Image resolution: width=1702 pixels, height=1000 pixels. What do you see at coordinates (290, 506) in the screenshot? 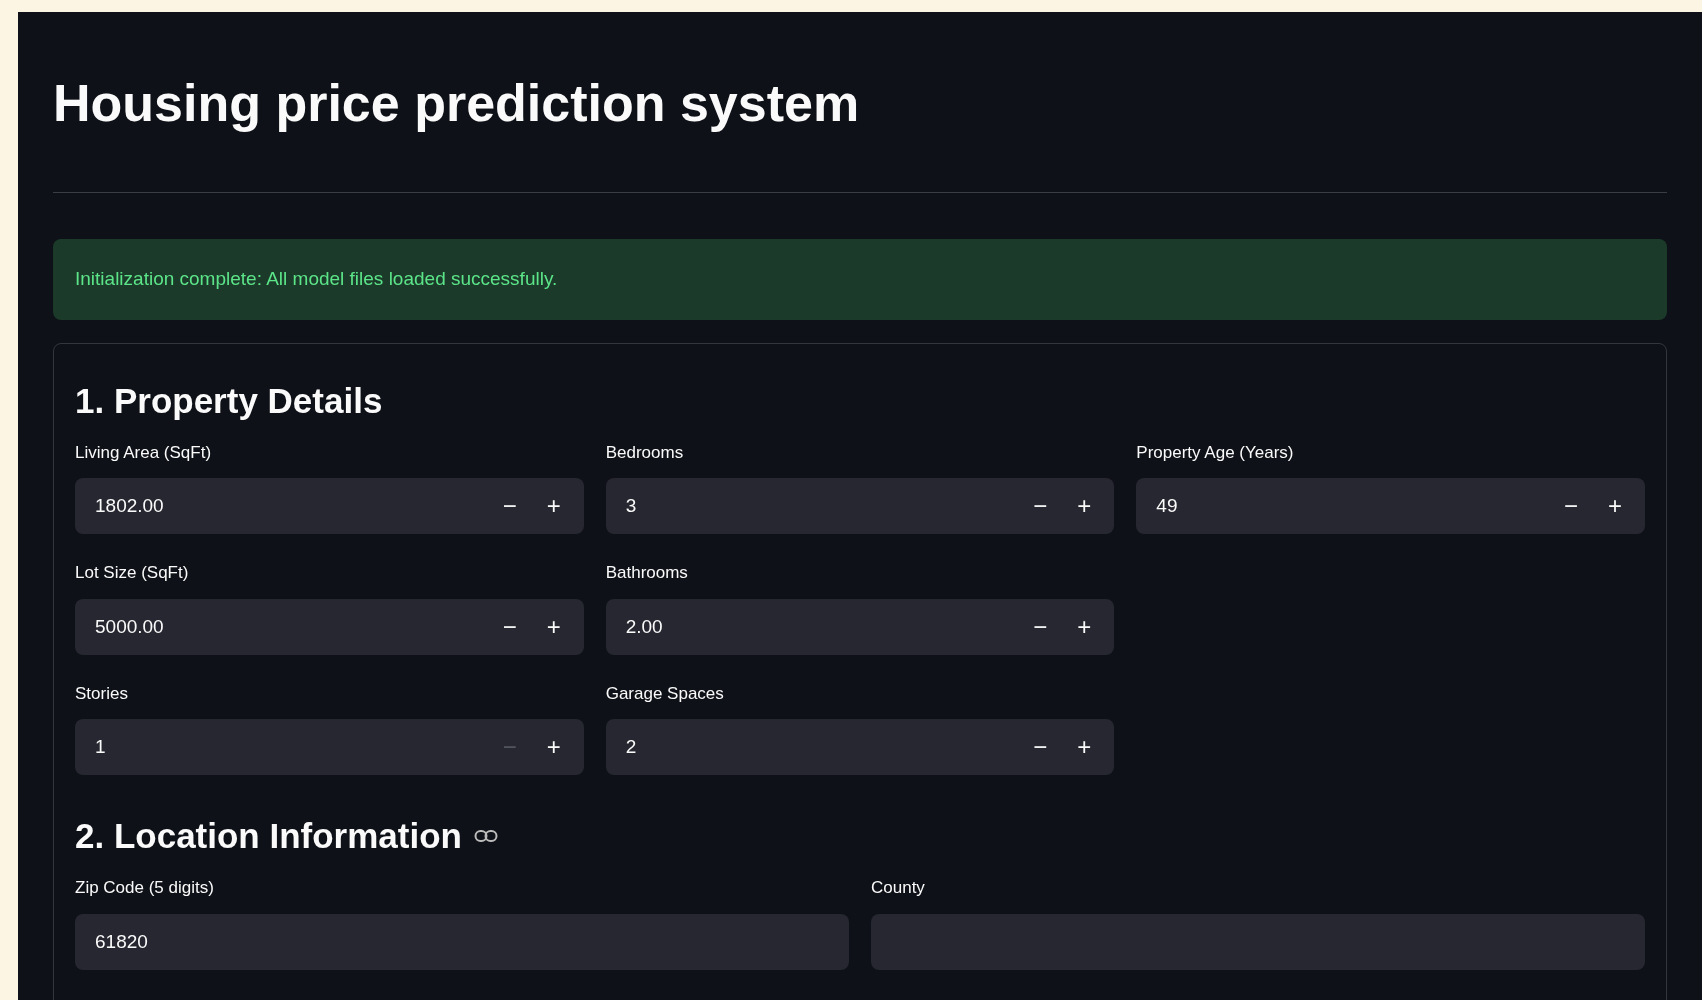
I see `number-value: 1802.00` at bounding box center [290, 506].